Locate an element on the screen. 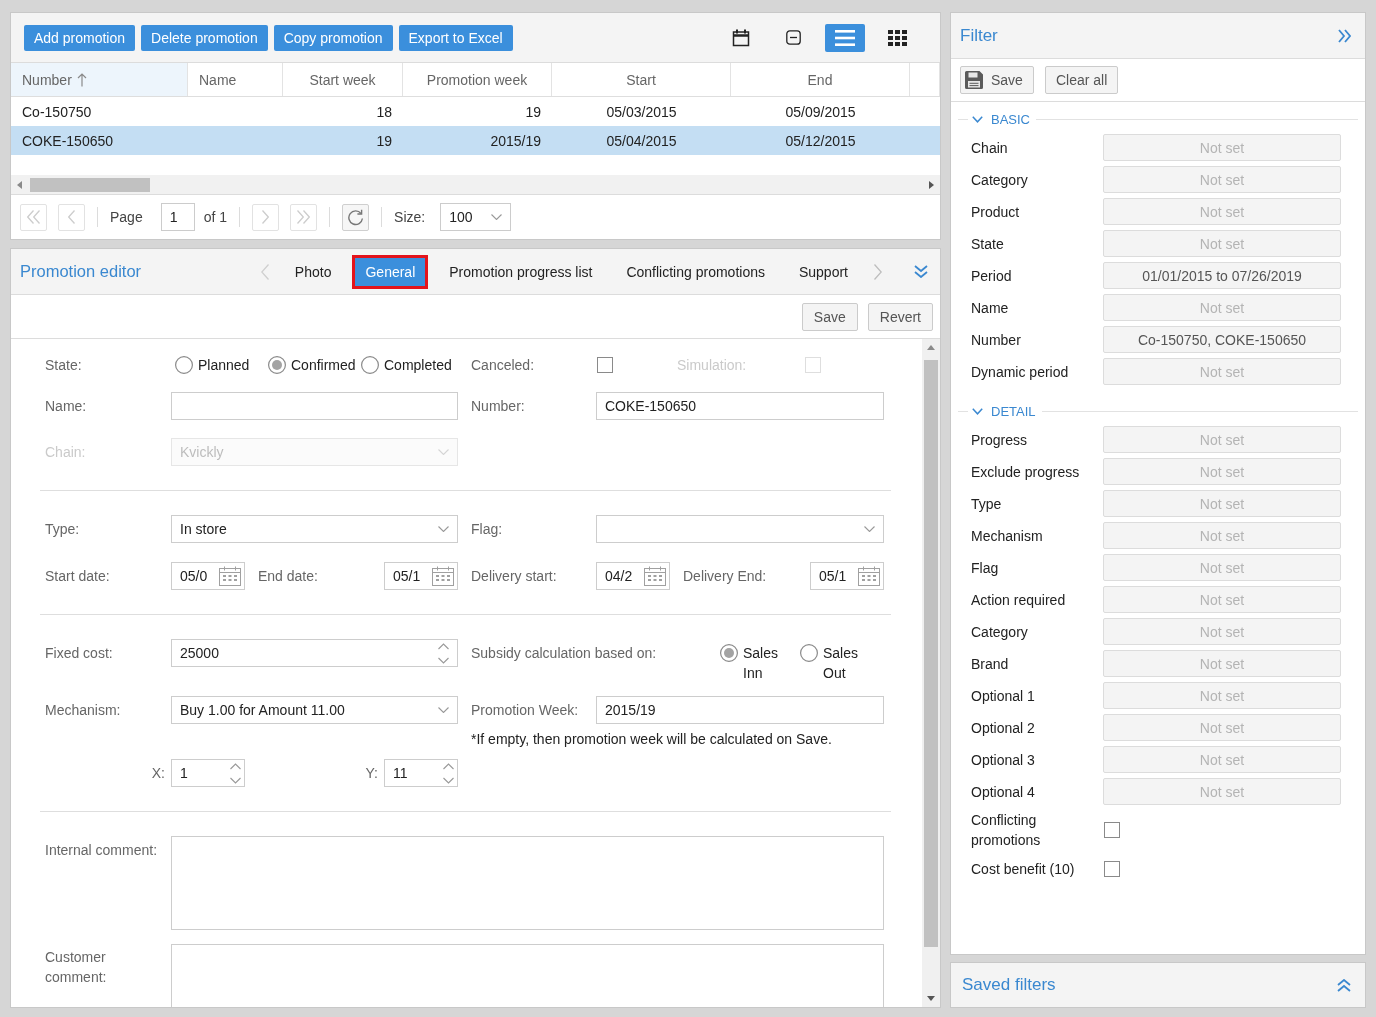  double-chevron-up-icon is located at coordinates (1344, 985).